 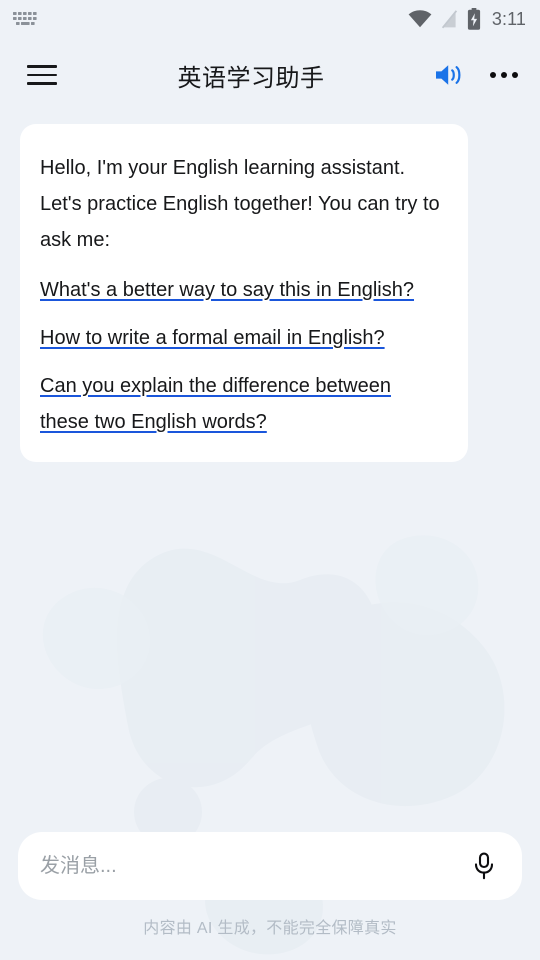 I want to click on more-options-icon, so click(x=504, y=75).